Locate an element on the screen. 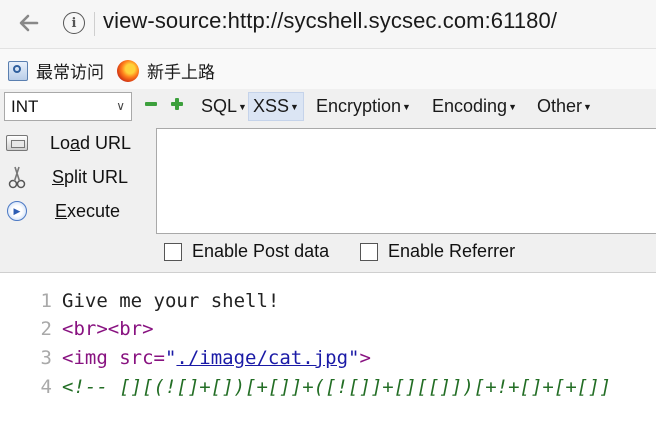 The width and height of the screenshot is (656, 422). back-arrow-icon is located at coordinates (29, 23).